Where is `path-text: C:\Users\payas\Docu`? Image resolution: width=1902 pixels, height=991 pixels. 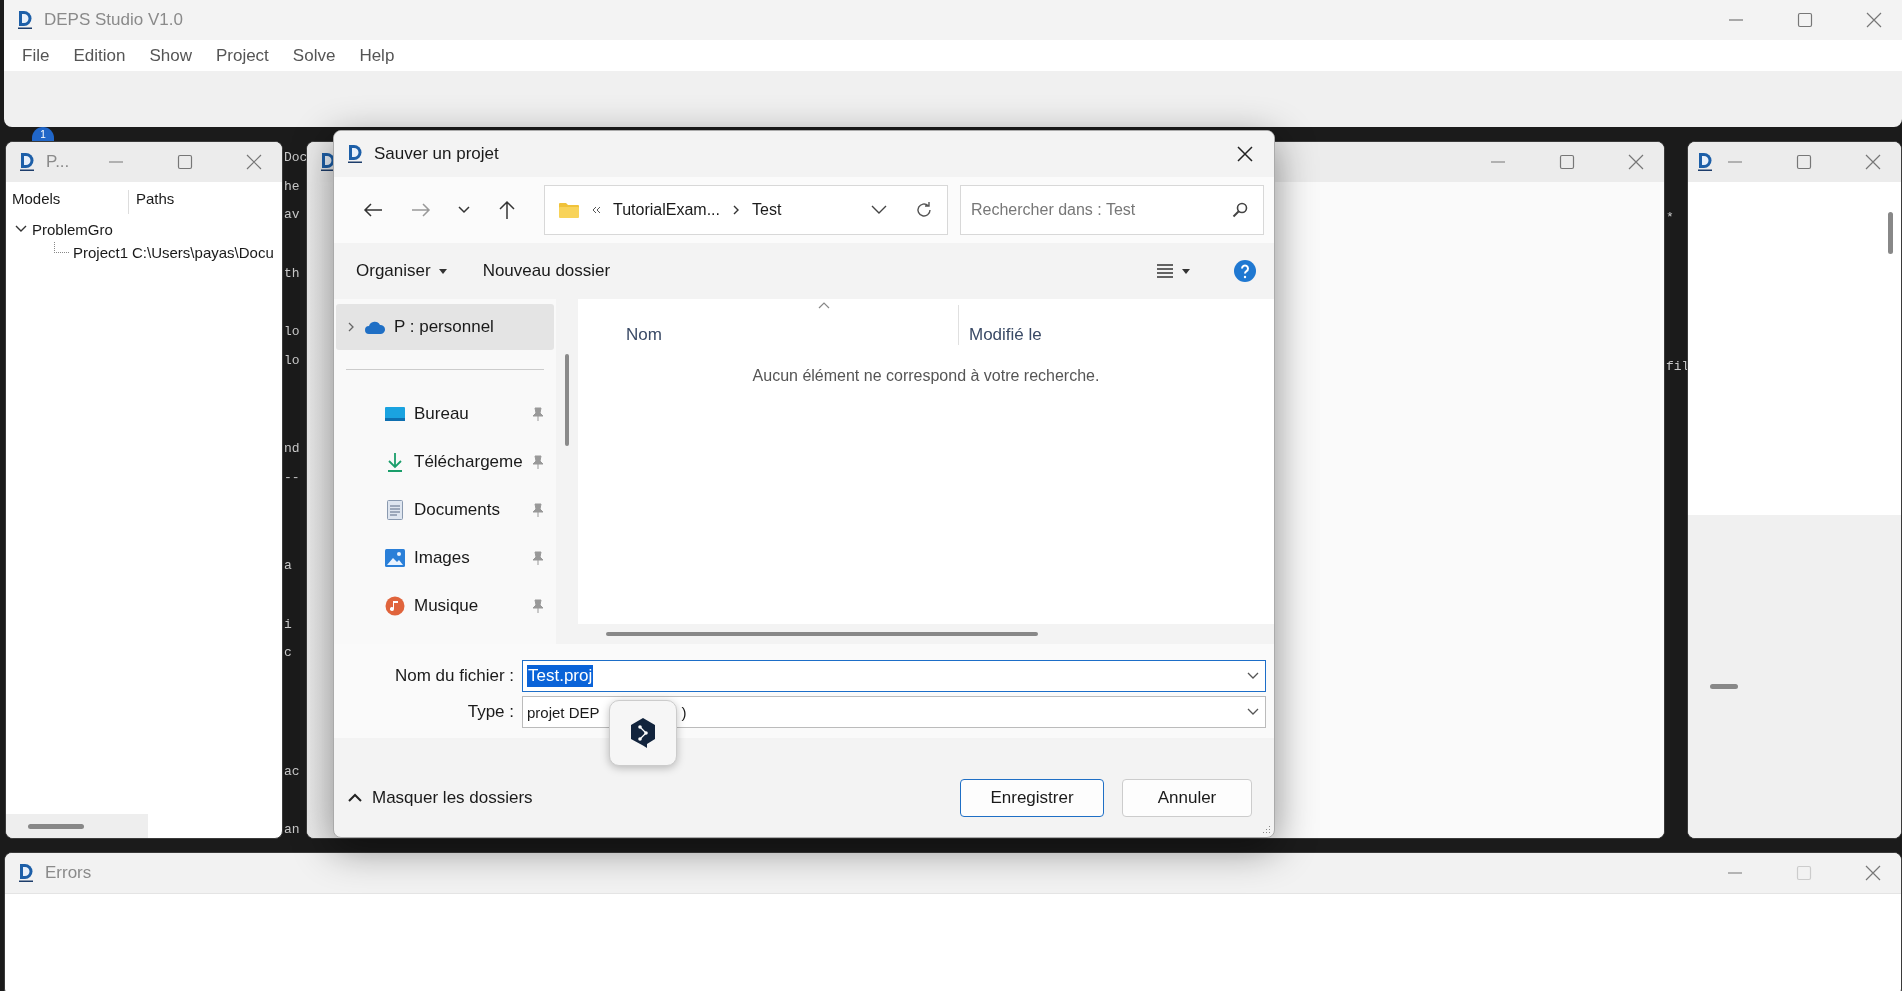
path-text: C:\Users\payas\Docu is located at coordinates (203, 252).